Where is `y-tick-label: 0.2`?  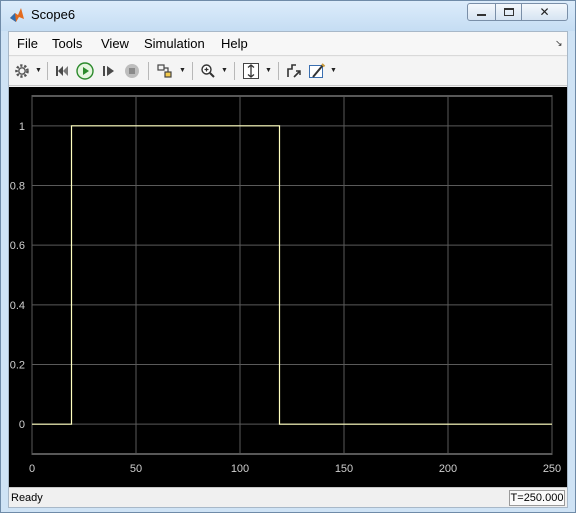 y-tick-label: 0.2 is located at coordinates (17, 366).